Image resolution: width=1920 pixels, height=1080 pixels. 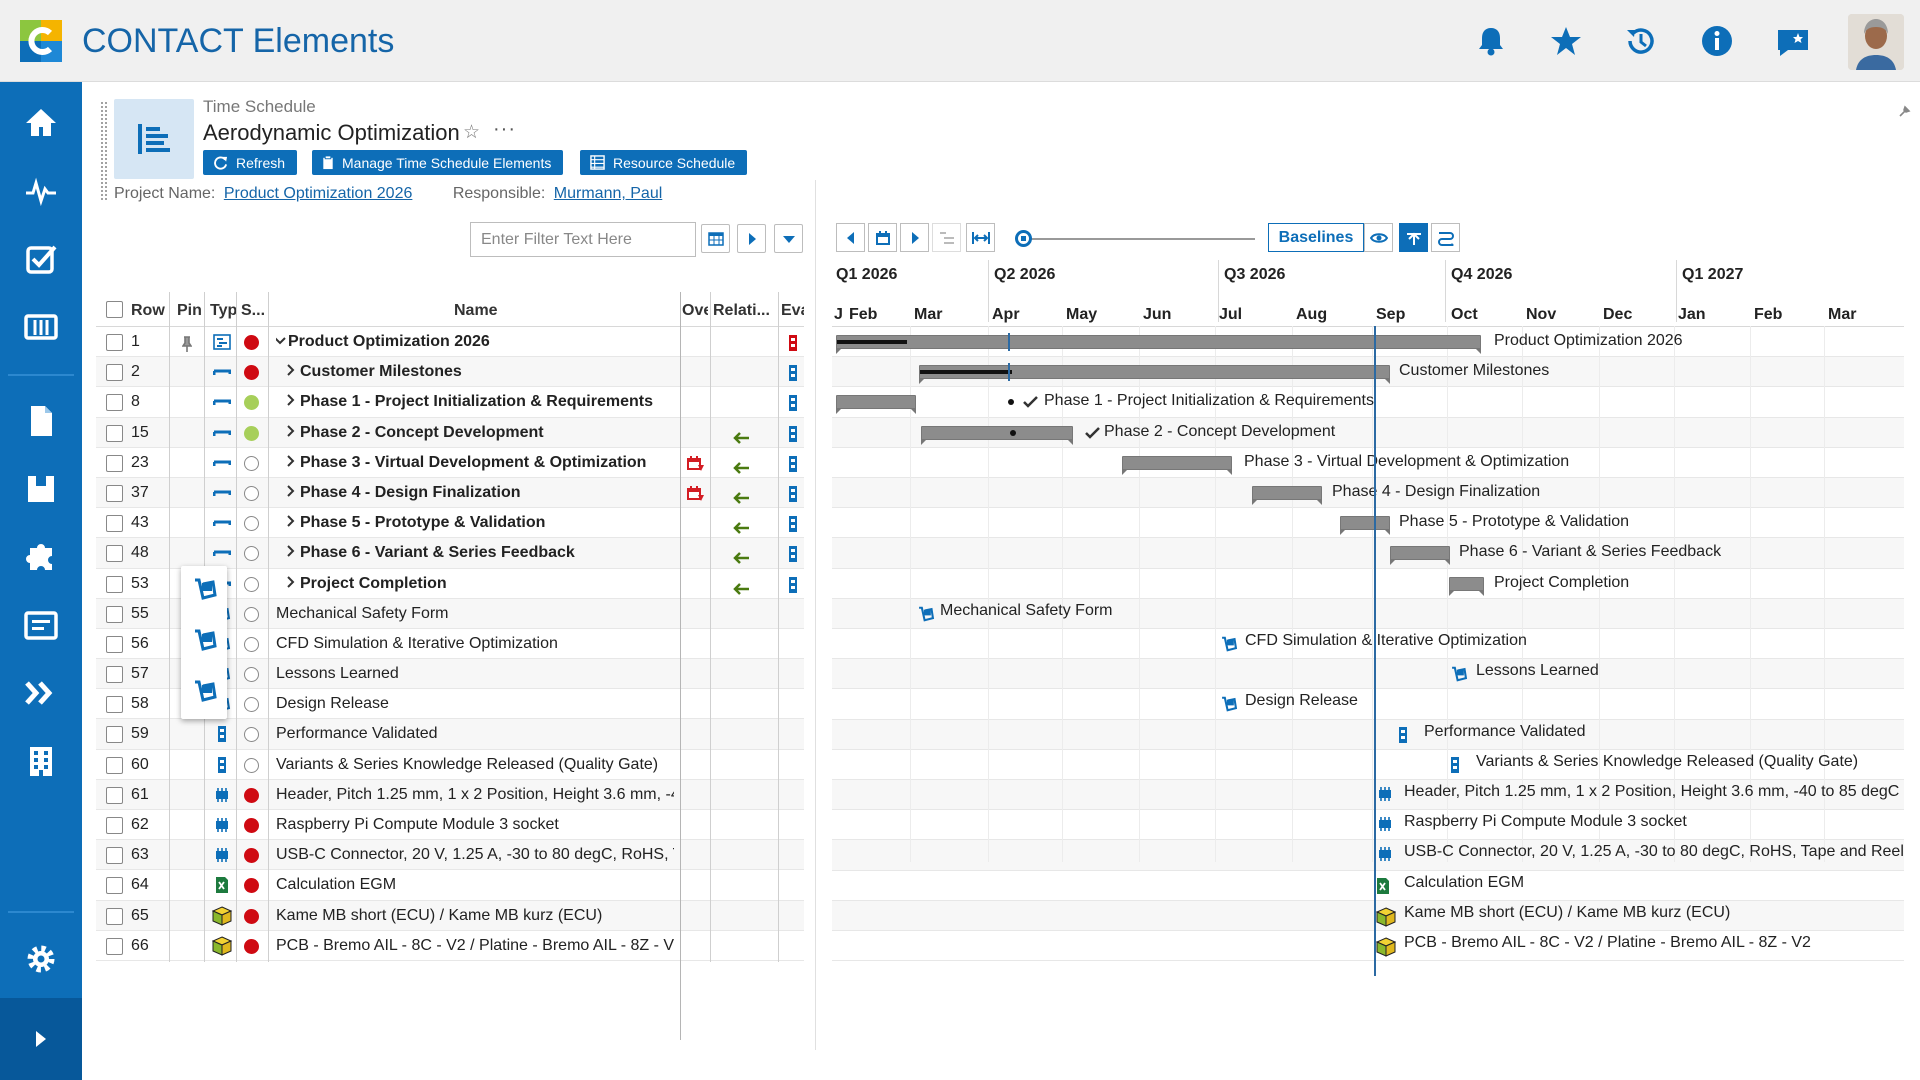 What do you see at coordinates (1876, 42) in the screenshot?
I see `avatar` at bounding box center [1876, 42].